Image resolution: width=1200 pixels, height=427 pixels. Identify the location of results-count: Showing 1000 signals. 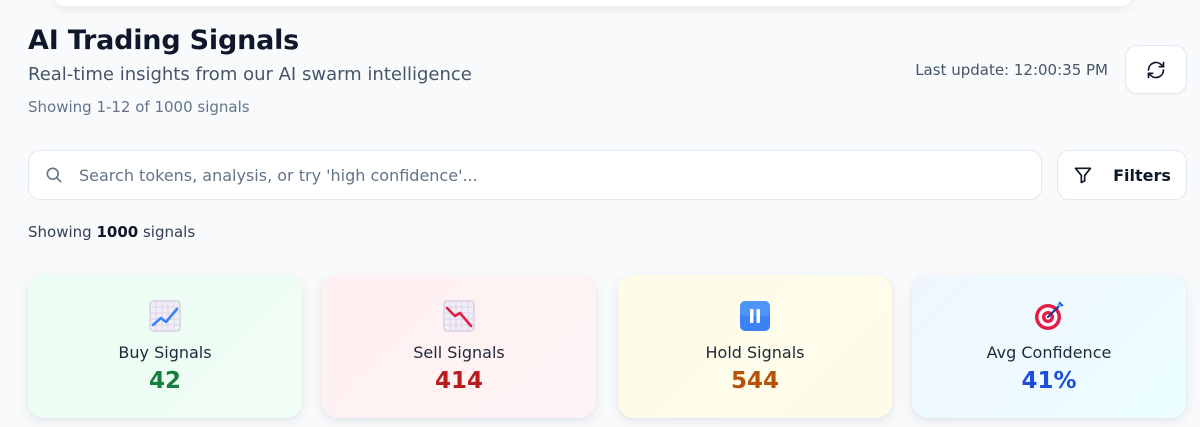
(111, 232).